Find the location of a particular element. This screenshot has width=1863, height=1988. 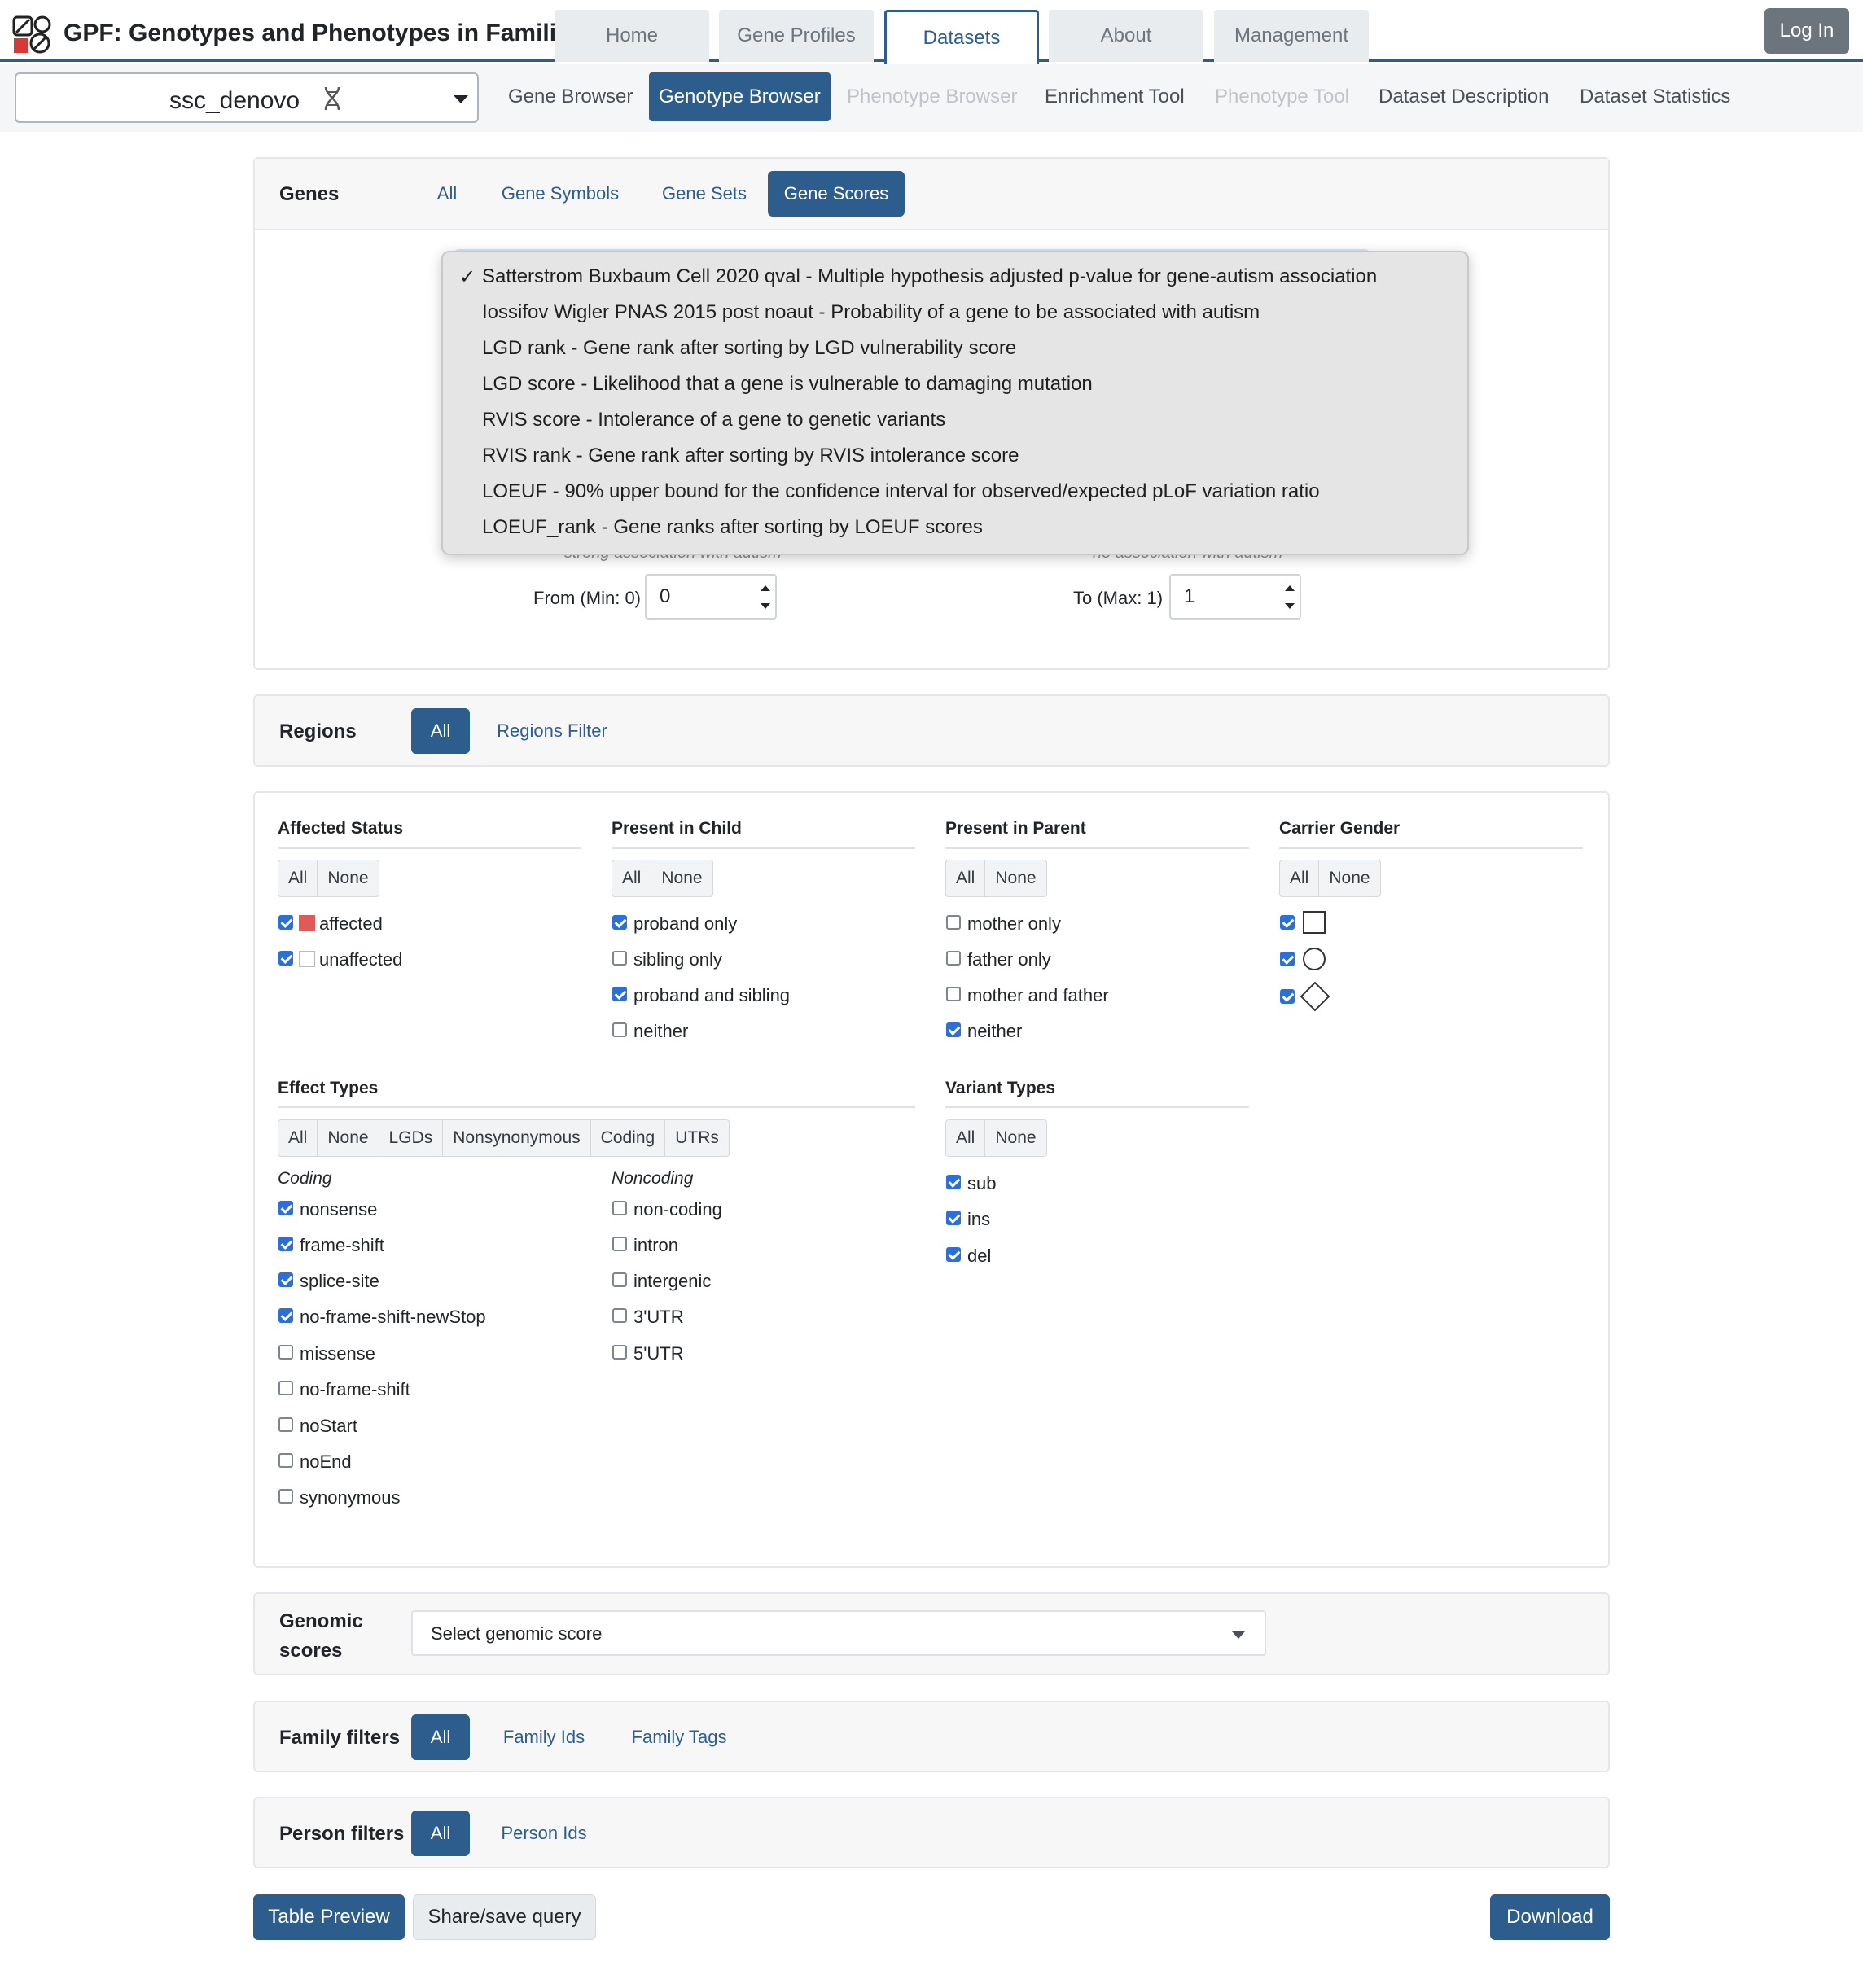

3utr-checkbox is located at coordinates (619, 1315).